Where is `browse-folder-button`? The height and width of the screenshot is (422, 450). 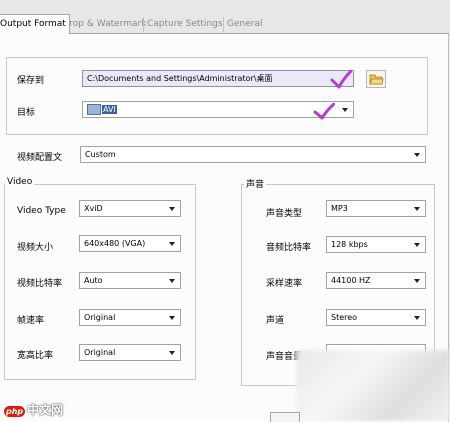 browse-folder-button is located at coordinates (376, 79).